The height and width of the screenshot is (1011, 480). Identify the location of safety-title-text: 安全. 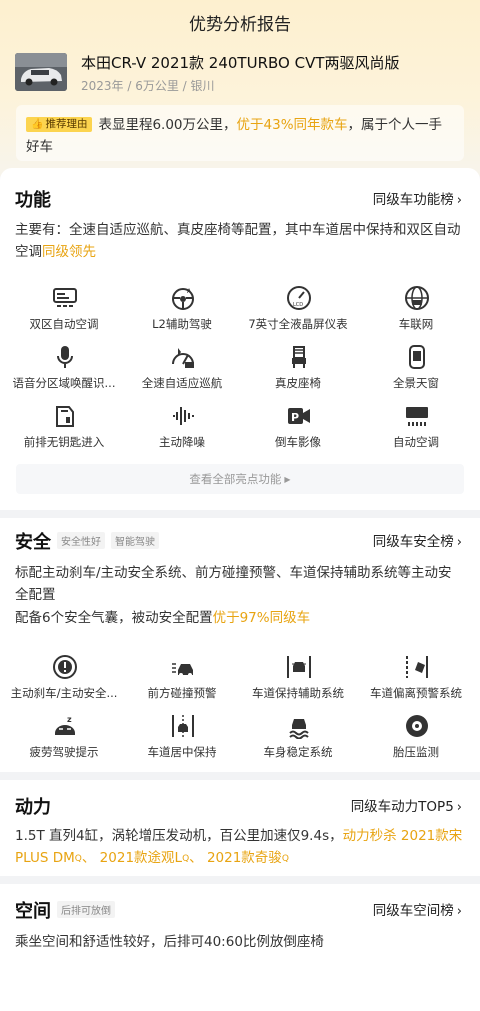
(33, 542).